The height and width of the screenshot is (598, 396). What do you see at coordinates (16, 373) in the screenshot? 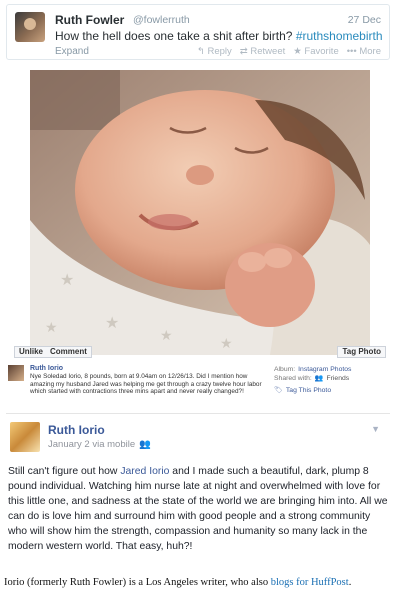
I see `caption-author-avatar` at bounding box center [16, 373].